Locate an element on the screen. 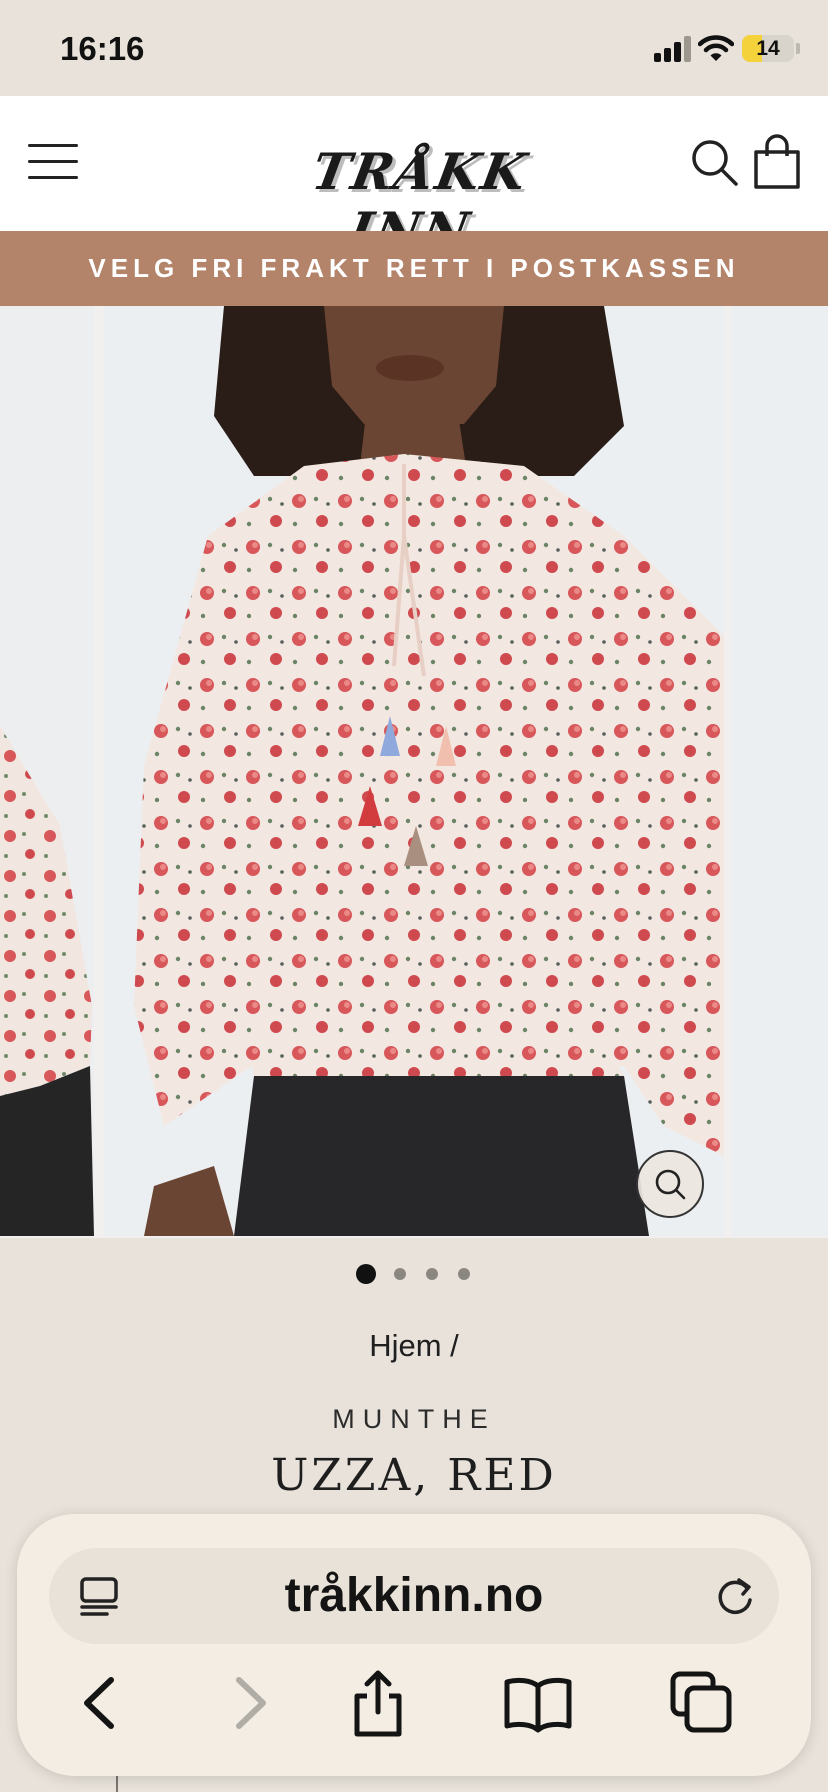 The image size is (828, 1792). search-button is located at coordinates (715, 163).